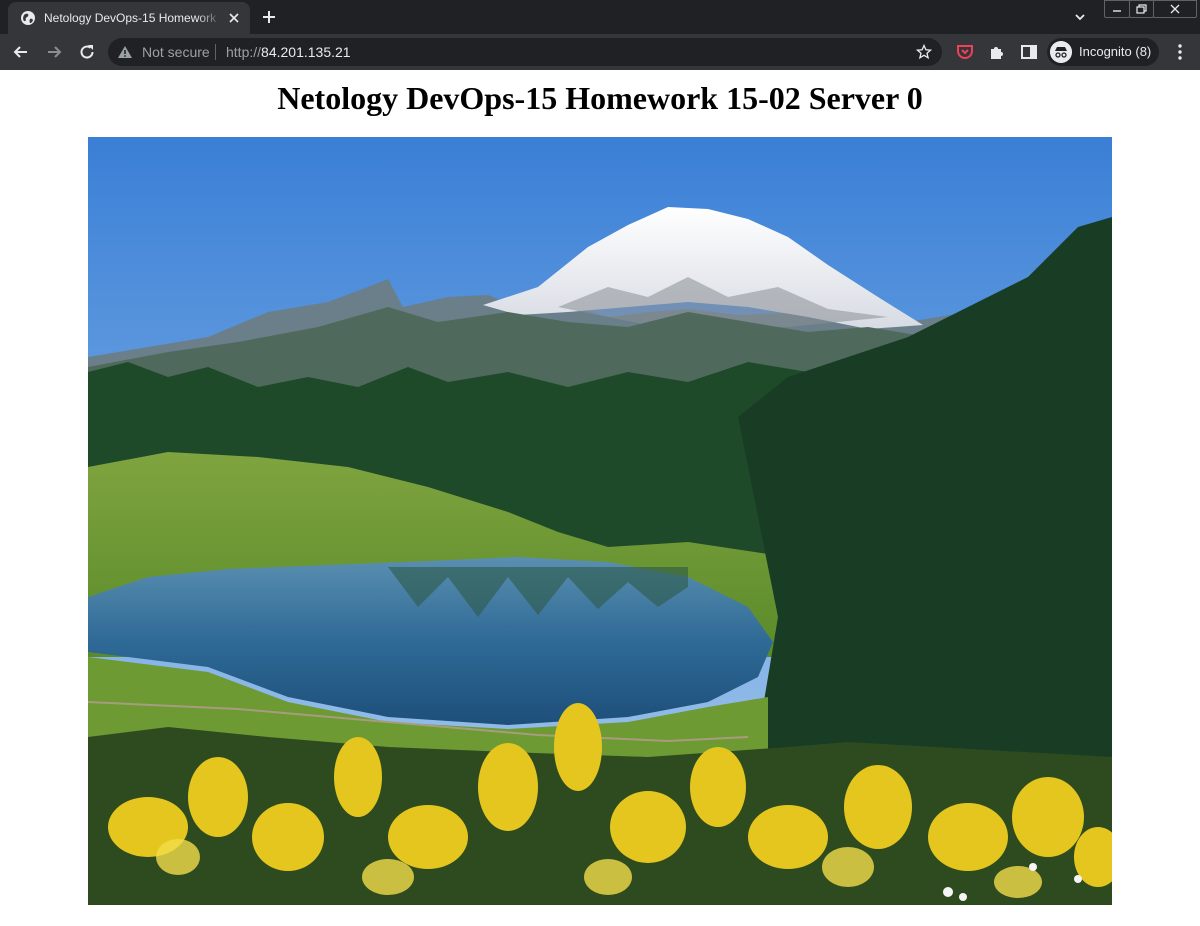 Image resolution: width=1200 pixels, height=926 pixels. Describe the element at coordinates (269, 17) in the screenshot. I see `new-tab-icon` at that location.